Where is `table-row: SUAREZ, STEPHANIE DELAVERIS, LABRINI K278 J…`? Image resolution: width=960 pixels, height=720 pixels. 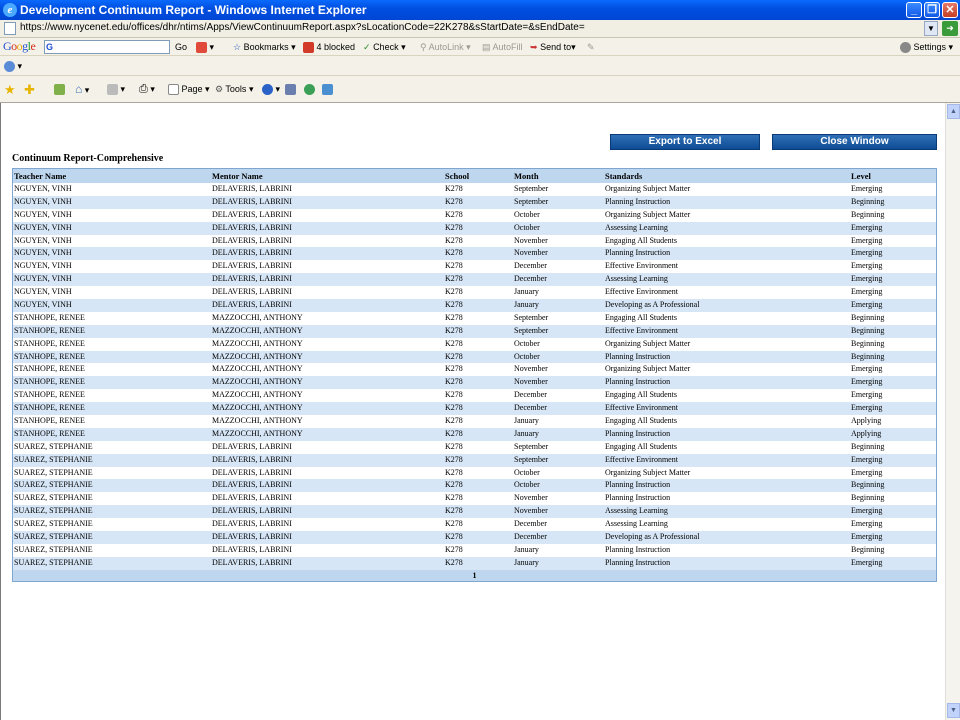 table-row: SUAREZ, STEPHANIE DELAVERIS, LABRINI K278 J… is located at coordinates (474, 563).